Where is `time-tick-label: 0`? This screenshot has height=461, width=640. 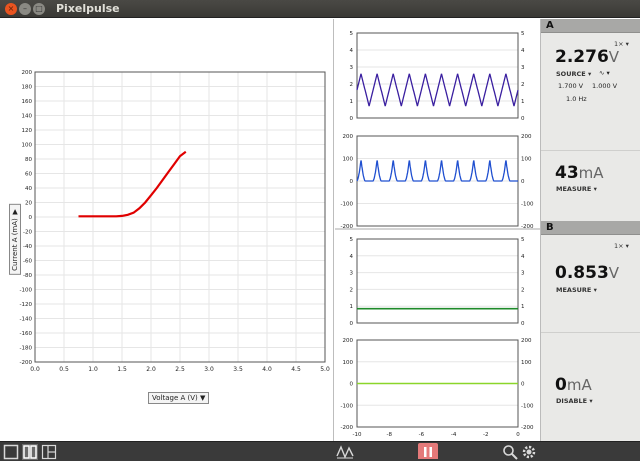 time-tick-label: 0 is located at coordinates (518, 435).